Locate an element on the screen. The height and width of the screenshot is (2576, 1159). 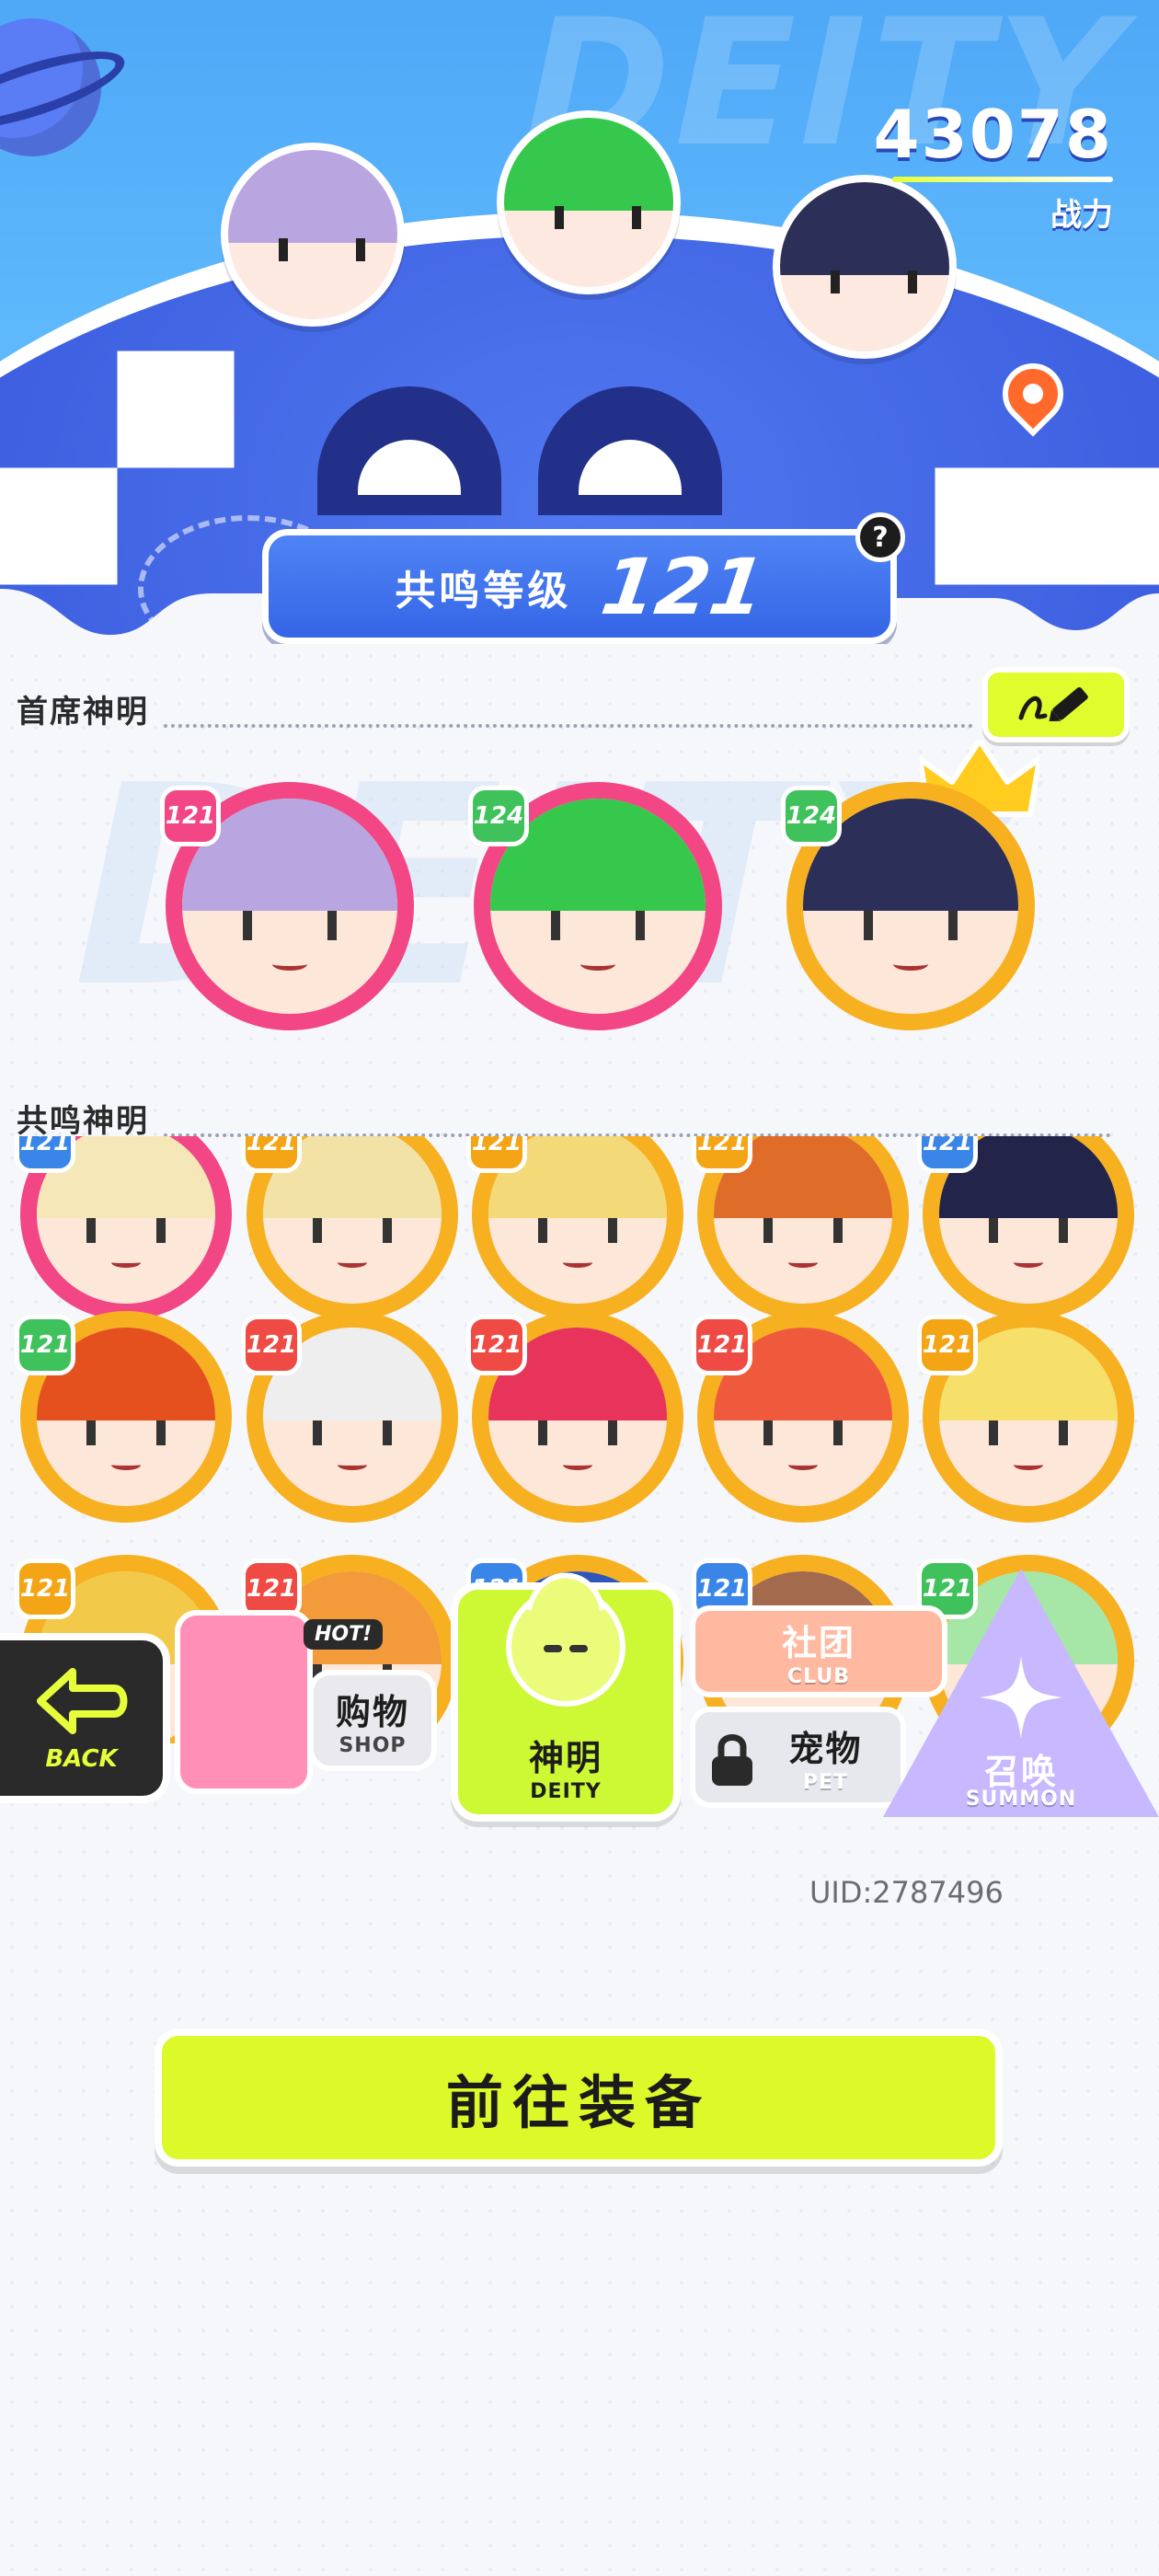
combat-power-label: 战力 is located at coordinates (1081, 215).